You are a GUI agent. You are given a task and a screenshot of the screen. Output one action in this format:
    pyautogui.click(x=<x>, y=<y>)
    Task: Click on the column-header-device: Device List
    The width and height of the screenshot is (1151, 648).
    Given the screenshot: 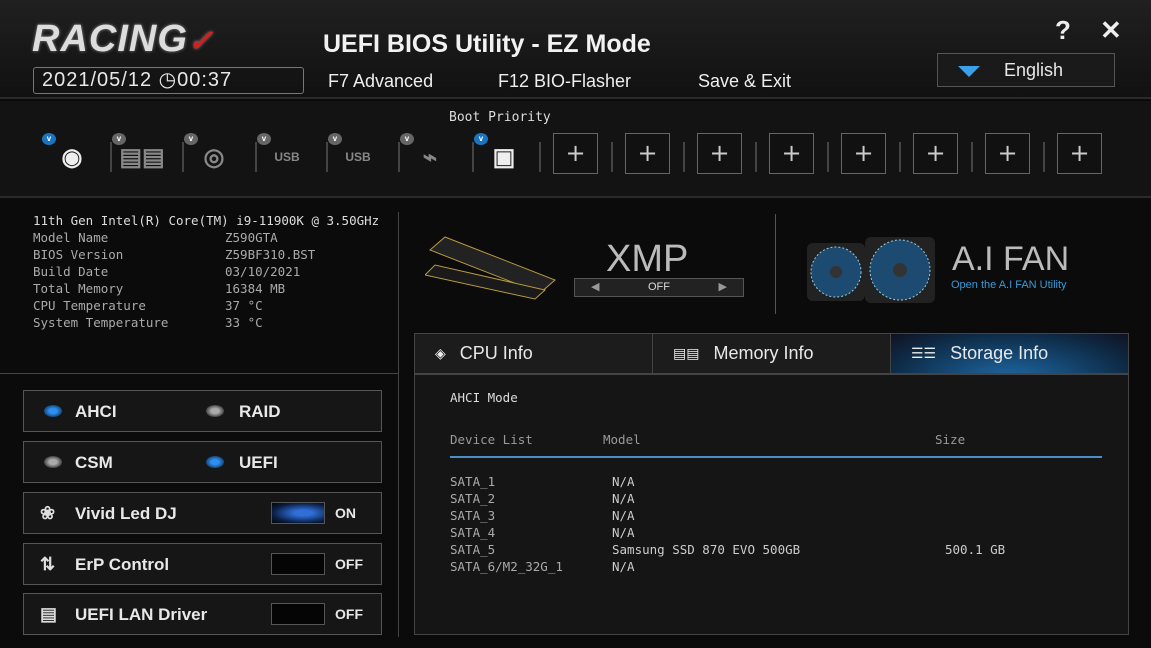 What is the action you would take?
    pyautogui.click(x=491, y=439)
    